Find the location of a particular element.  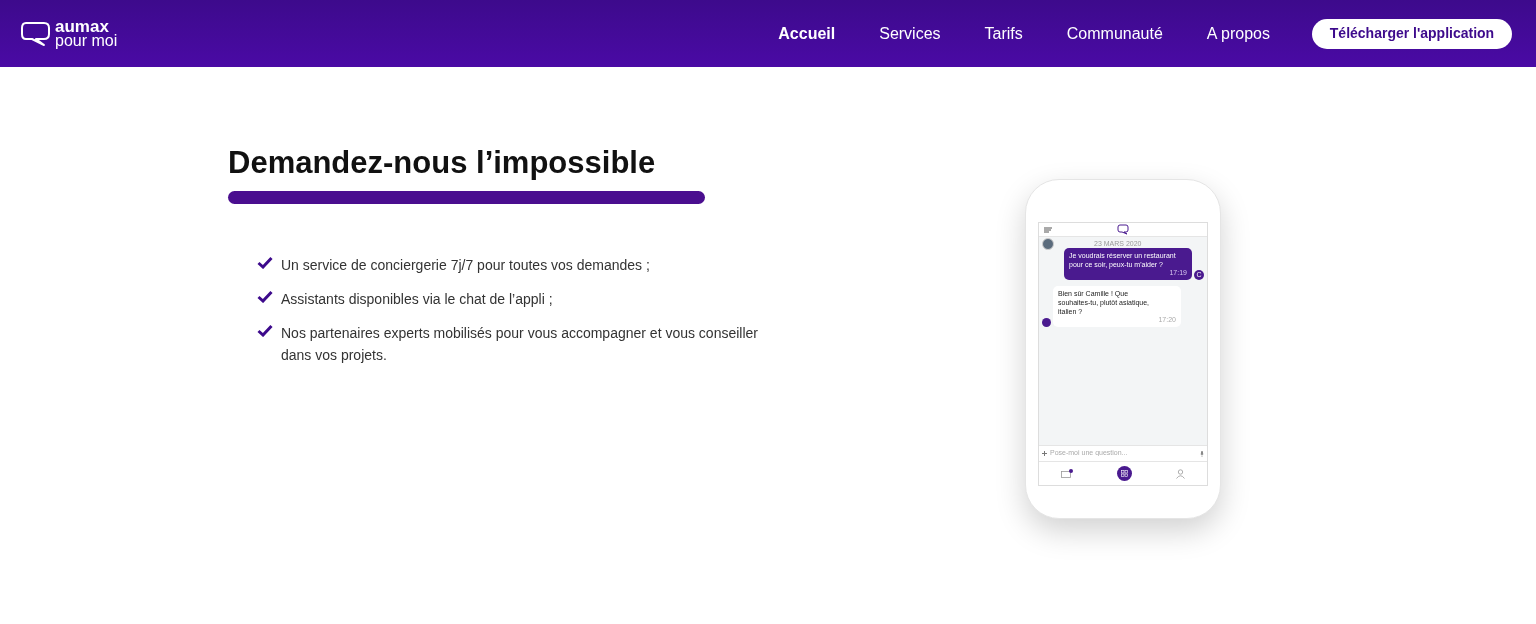

nav-link: Accueil is located at coordinates (807, 33).